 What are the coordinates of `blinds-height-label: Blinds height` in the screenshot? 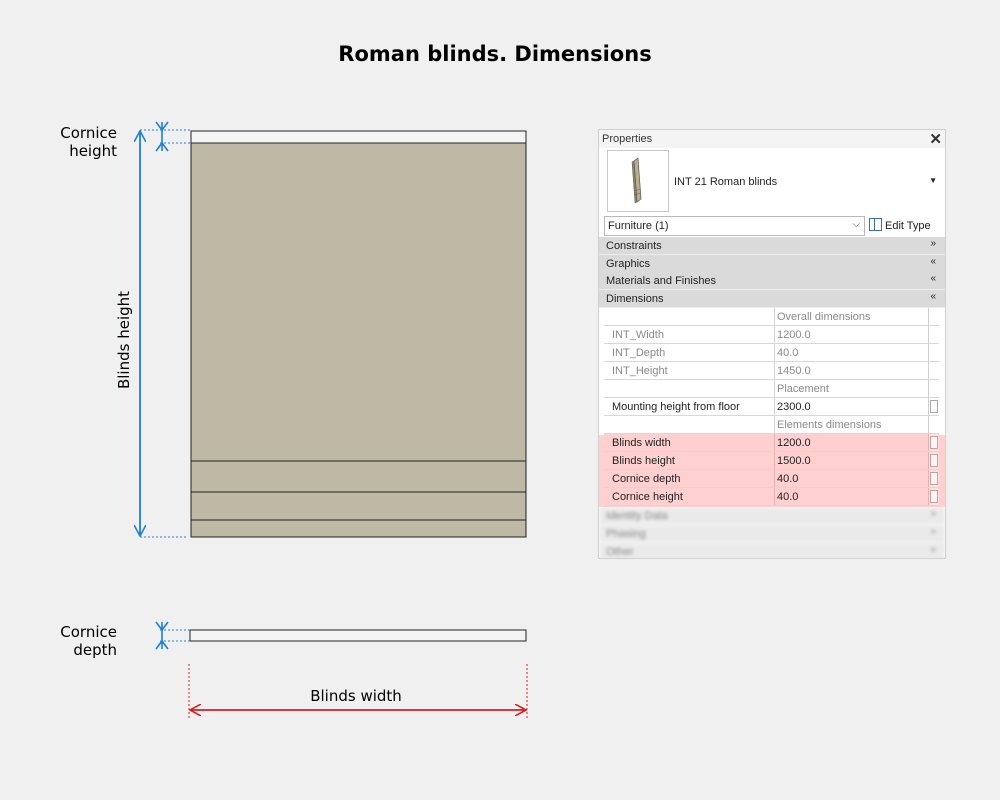 It's located at (124, 340).